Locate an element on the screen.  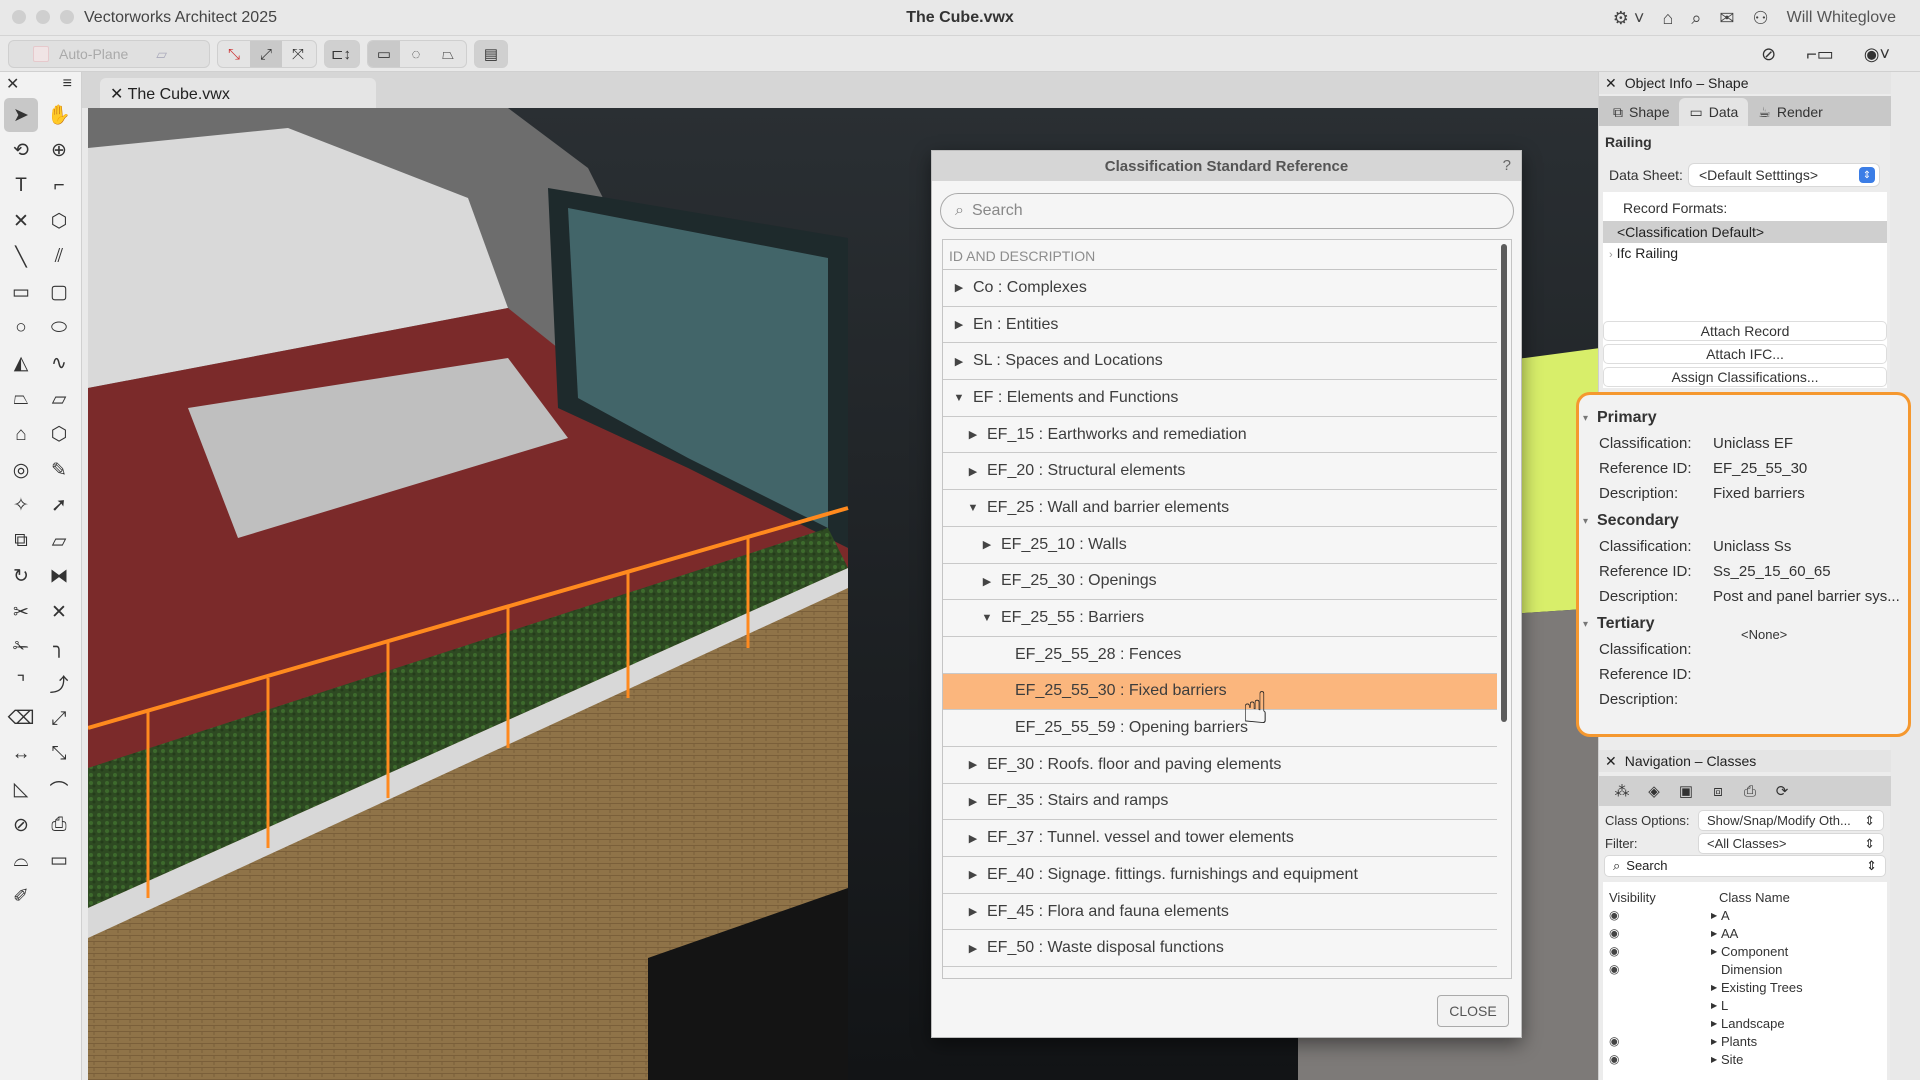
arch-tool: ⌓ is located at coordinates (21, 861).